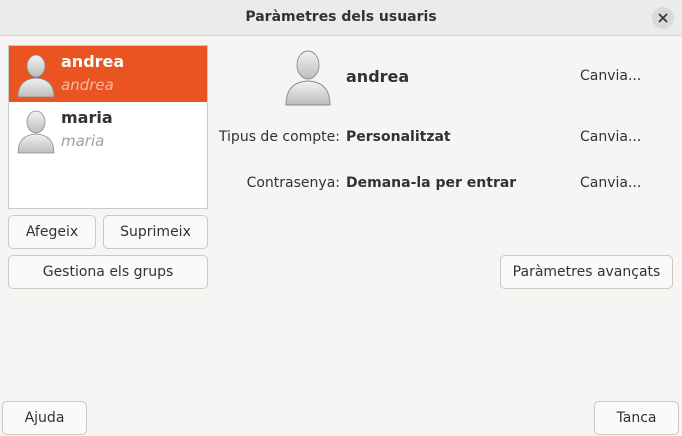 The height and width of the screenshot is (436, 682). Describe the element at coordinates (377, 76) in the screenshot. I see `selected-user-name: andrea` at that location.